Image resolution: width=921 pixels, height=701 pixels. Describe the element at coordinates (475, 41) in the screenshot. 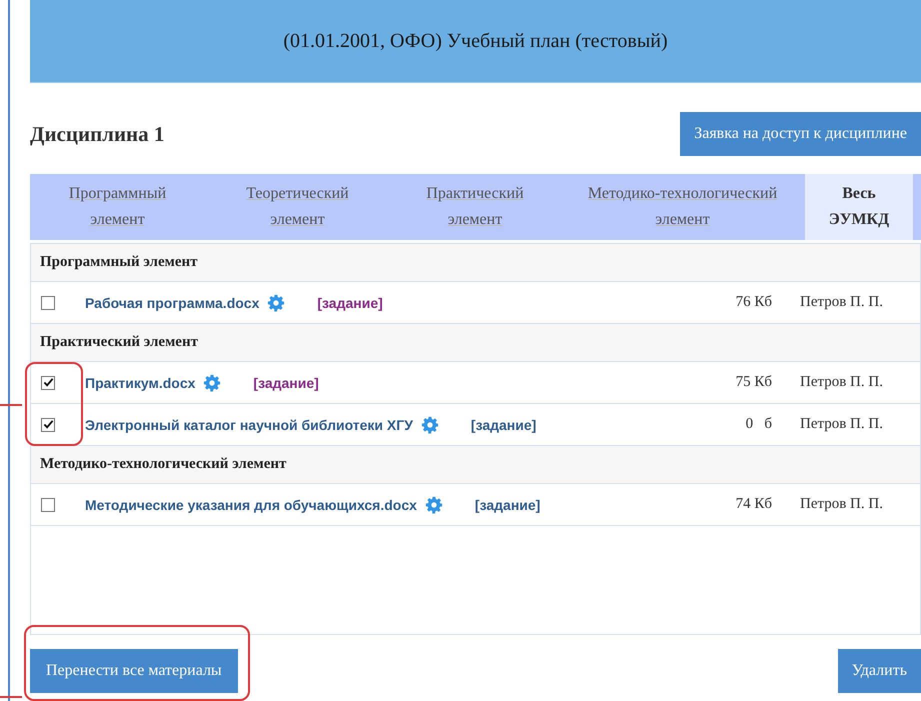

I see `plan-title: (01.01.2001, ОФО) Учебный план (тестовый)` at that location.